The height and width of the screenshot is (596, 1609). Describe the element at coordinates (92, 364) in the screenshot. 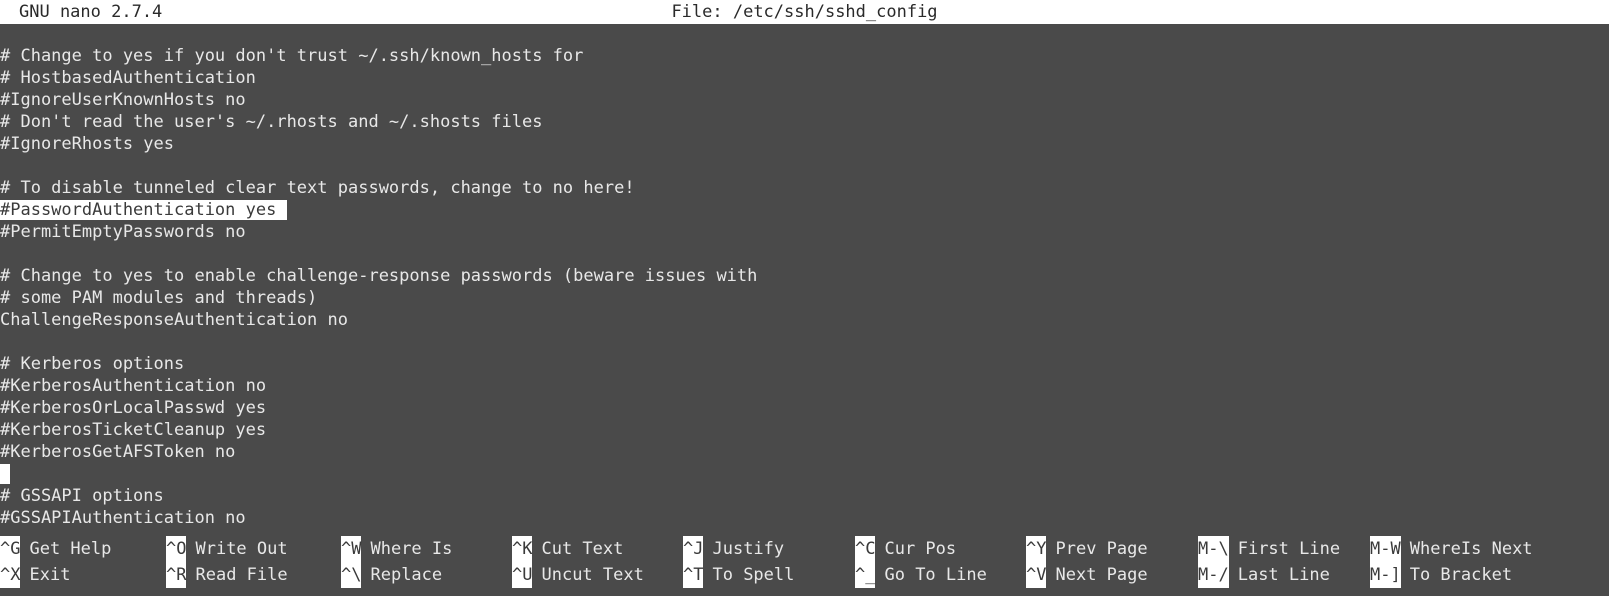

I see `editor-line-text: # Kerberos options` at that location.